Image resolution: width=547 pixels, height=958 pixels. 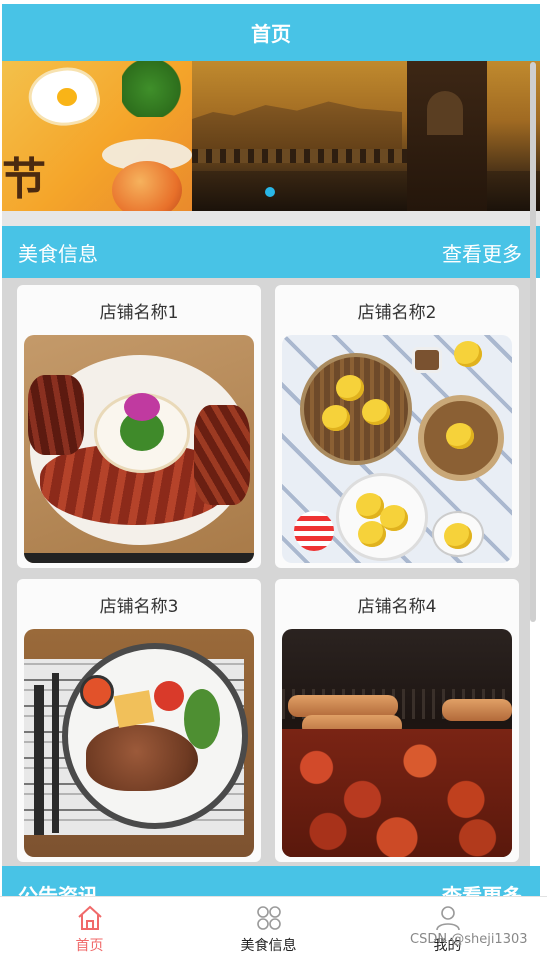 What do you see at coordinates (67, 97) in the screenshot?
I see `yolk-graphic` at bounding box center [67, 97].